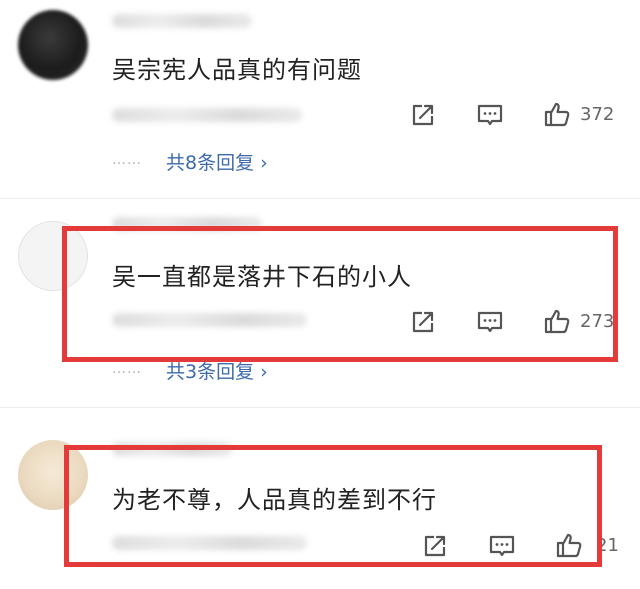 This screenshot has width=640, height=589. What do you see at coordinates (607, 545) in the screenshot?
I see `like-count: 21` at bounding box center [607, 545].